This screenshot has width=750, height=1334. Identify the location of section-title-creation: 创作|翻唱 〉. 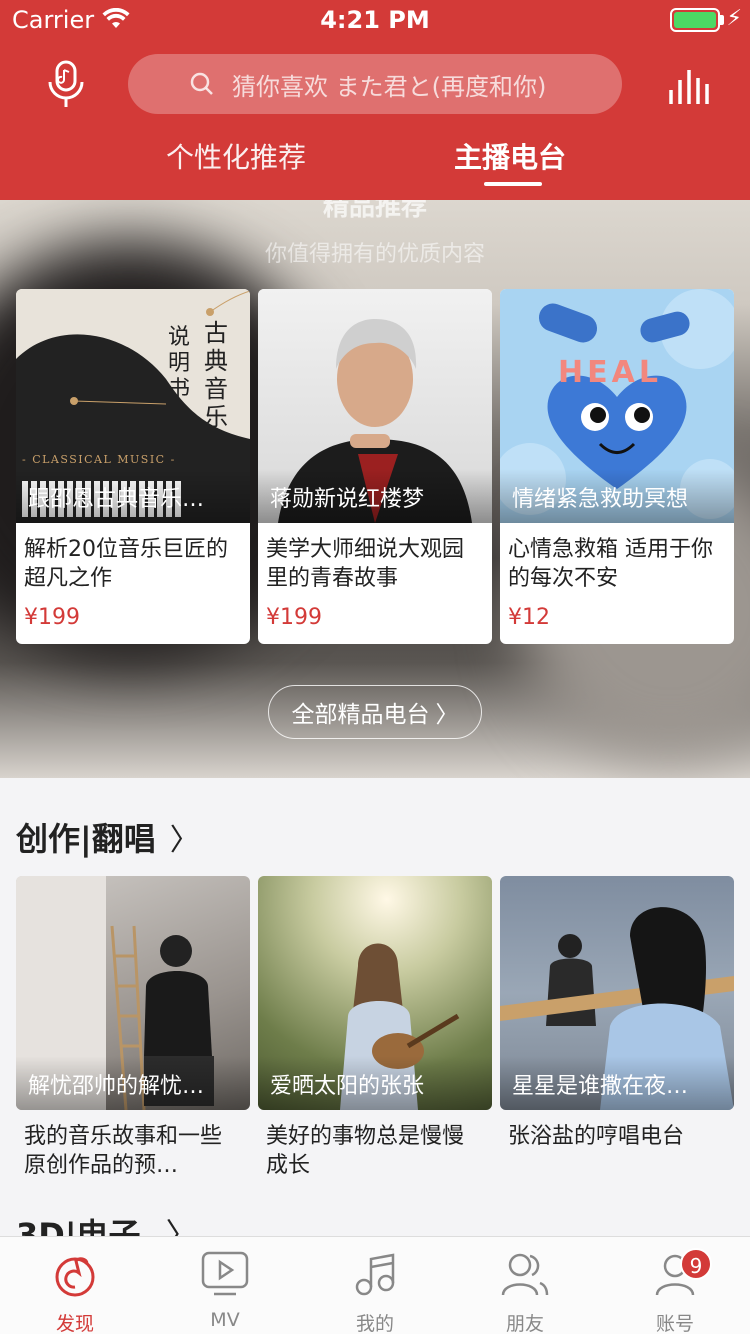
(108, 837).